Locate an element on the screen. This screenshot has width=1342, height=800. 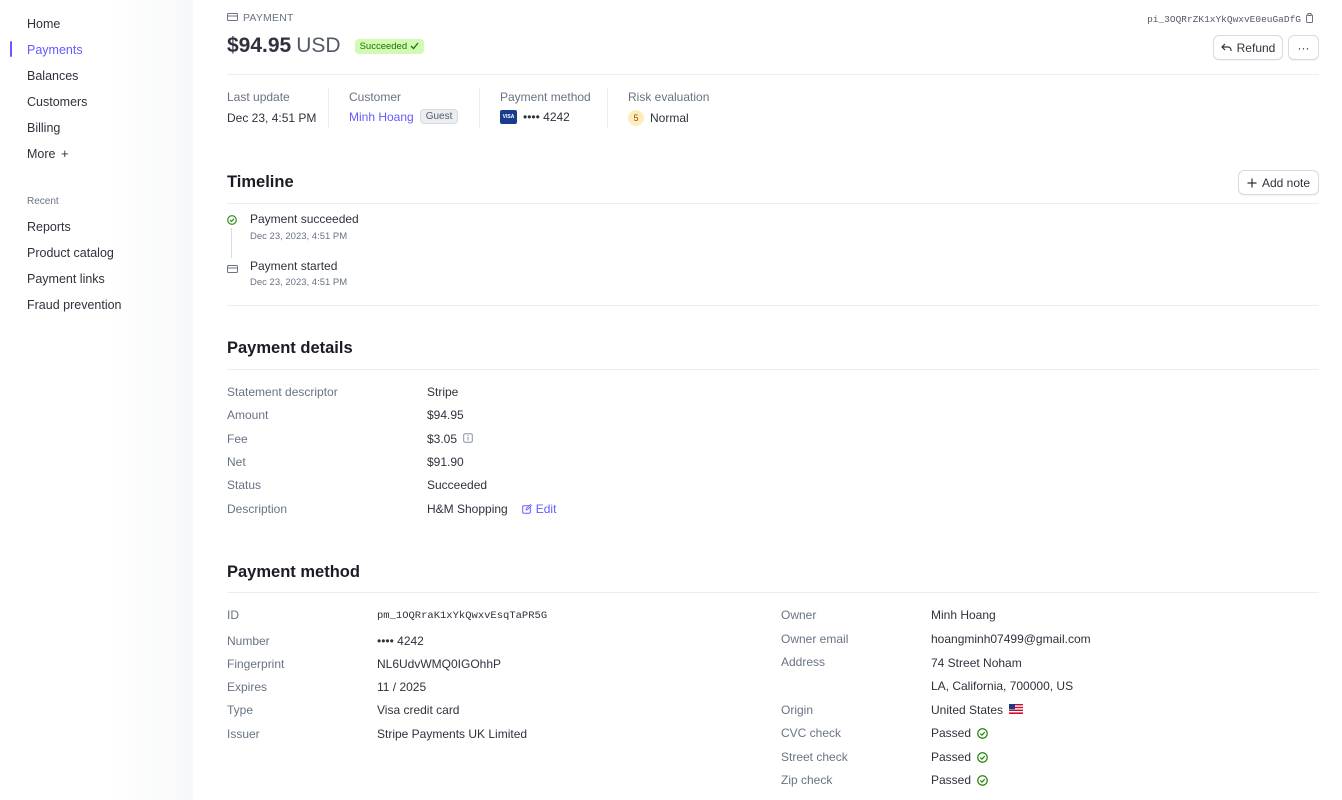
statement-descriptor-label: Statement descriptor is located at coordinates (282, 392).